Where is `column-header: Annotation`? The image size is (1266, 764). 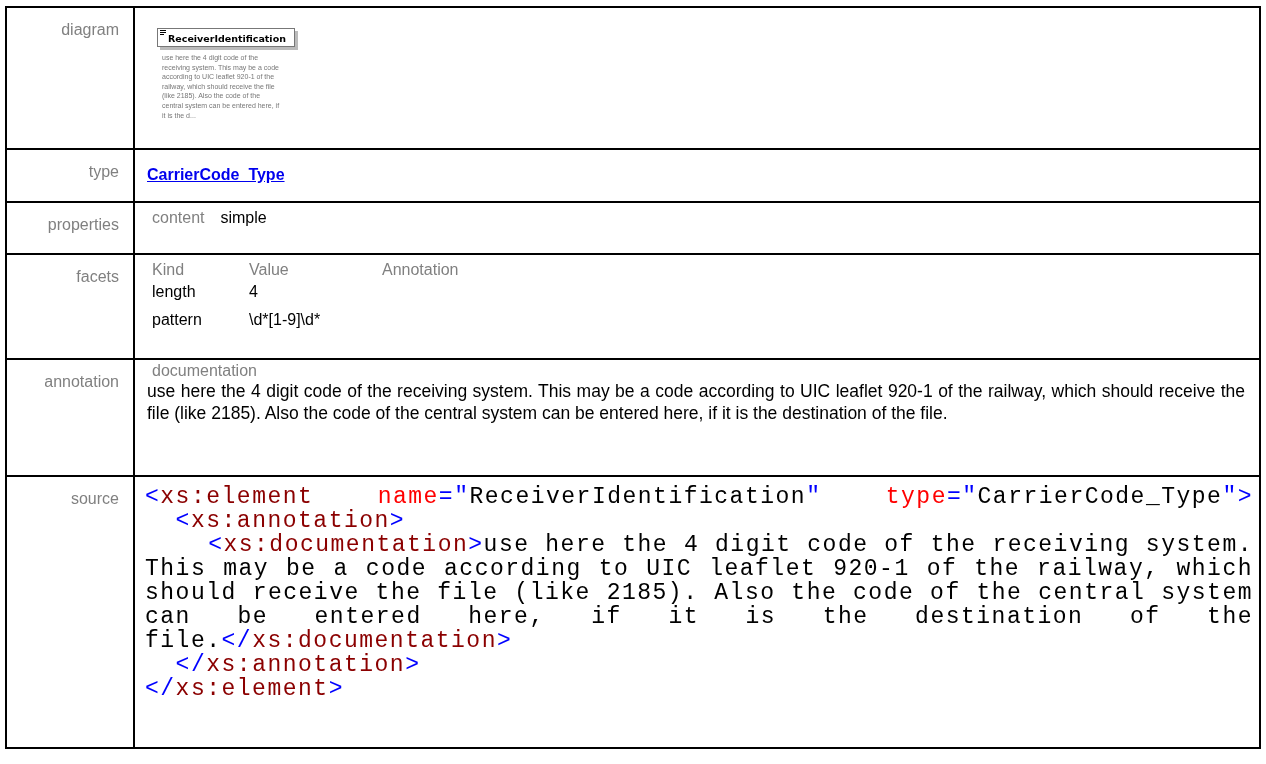
column-header: Annotation is located at coordinates (420, 270).